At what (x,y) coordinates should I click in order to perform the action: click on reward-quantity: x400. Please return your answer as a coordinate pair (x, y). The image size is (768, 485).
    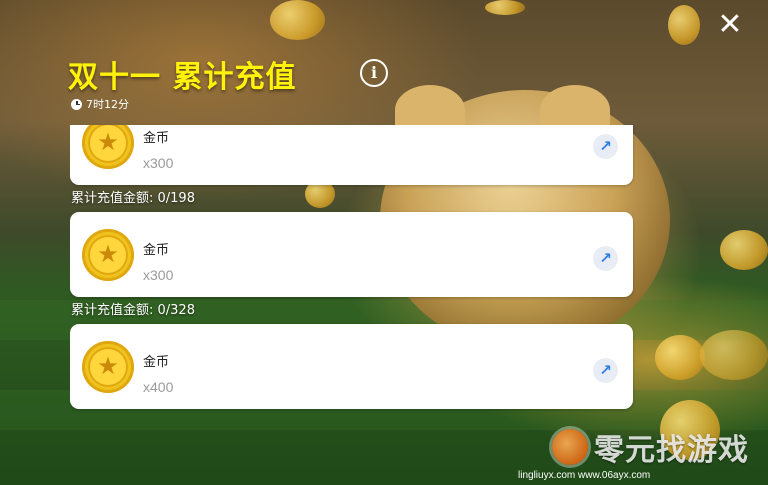
    Looking at the image, I should click on (158, 387).